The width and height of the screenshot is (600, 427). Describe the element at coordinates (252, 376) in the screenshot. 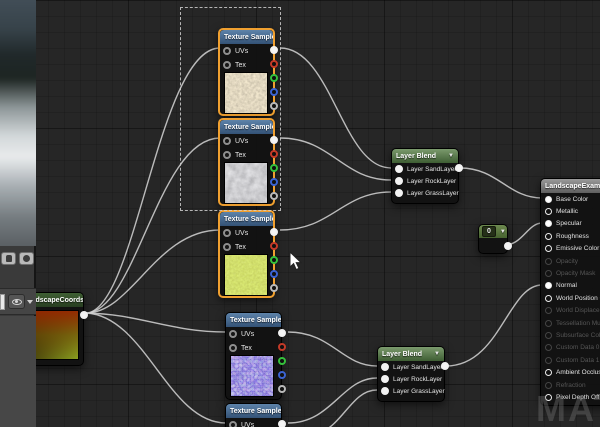

I see `texture-preview-normal-map` at that location.